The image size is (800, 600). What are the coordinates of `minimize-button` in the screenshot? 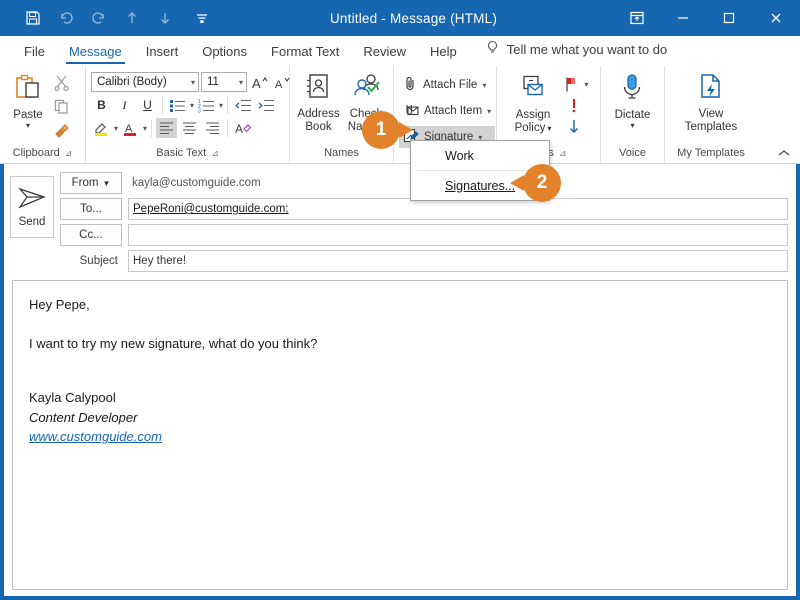 It's located at (683, 18).